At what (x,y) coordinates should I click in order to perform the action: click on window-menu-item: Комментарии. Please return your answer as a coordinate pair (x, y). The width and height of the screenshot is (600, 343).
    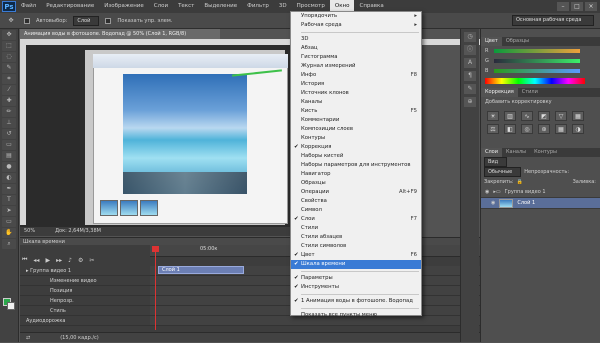
    Looking at the image, I should click on (356, 120).